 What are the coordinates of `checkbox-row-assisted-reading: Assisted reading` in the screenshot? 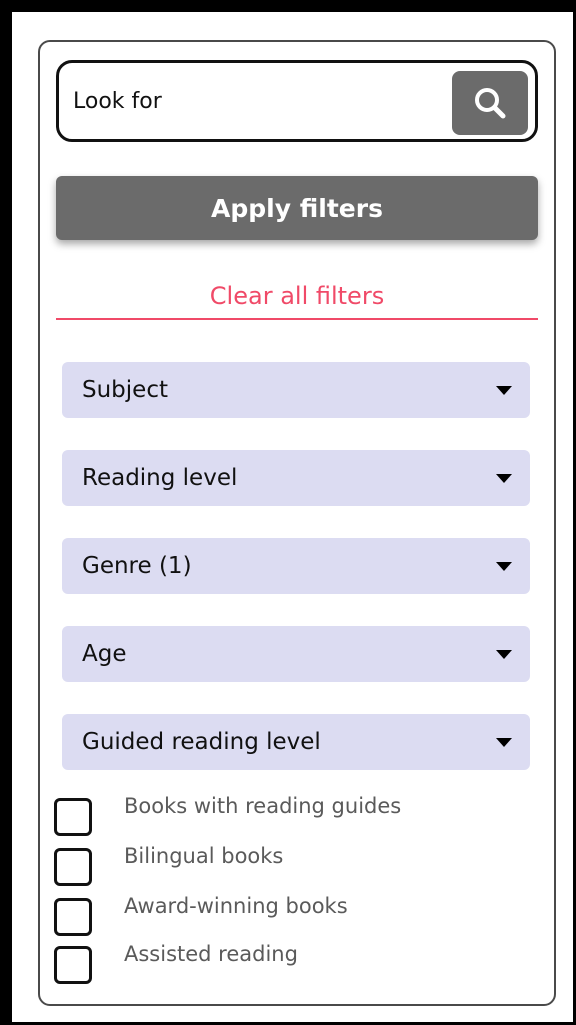 It's located at (289, 964).